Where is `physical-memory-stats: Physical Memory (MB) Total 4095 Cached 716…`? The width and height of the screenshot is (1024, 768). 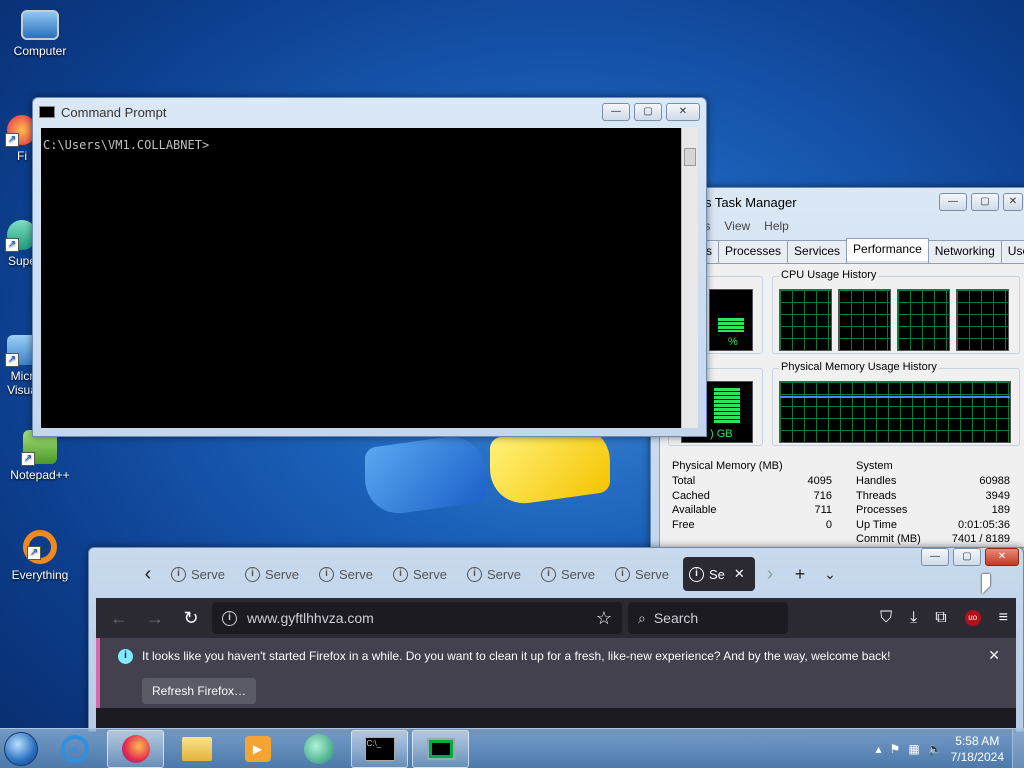
physical-memory-stats: Physical Memory (MB) Total 4095 Cached 716… is located at coordinates (752, 496).